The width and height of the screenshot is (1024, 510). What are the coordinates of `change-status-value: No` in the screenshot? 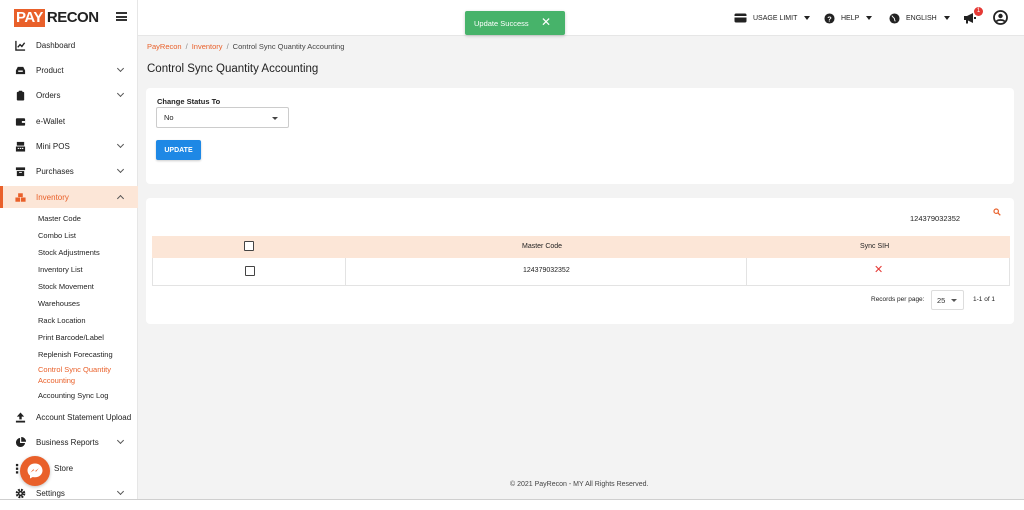 It's located at (169, 117).